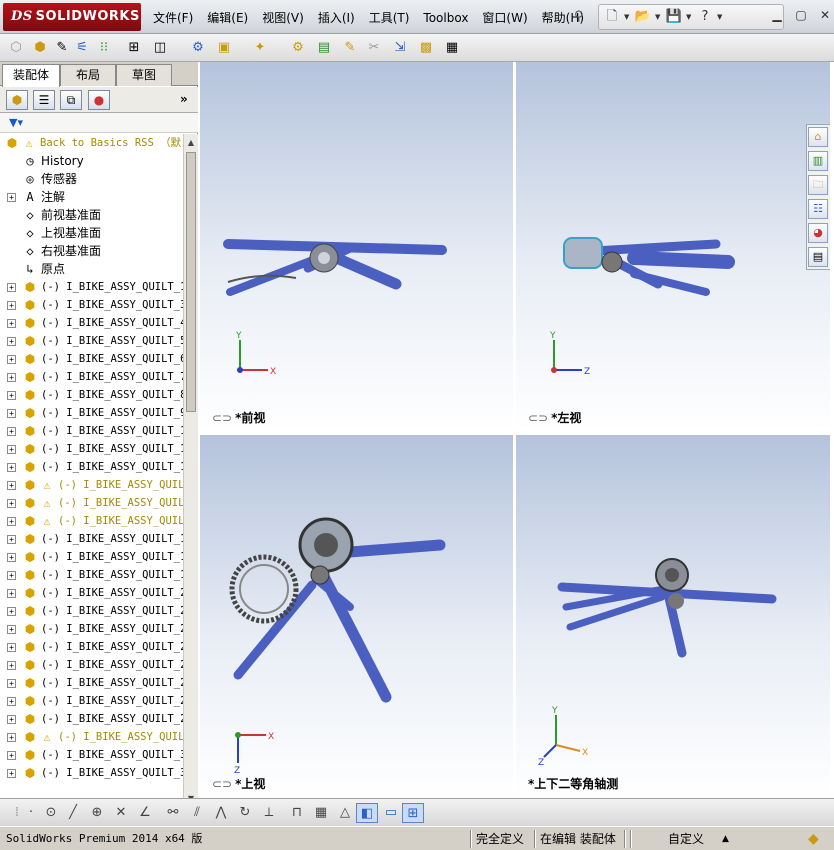  I want to click on new-dropdown-icon: ▼, so click(627, 17).